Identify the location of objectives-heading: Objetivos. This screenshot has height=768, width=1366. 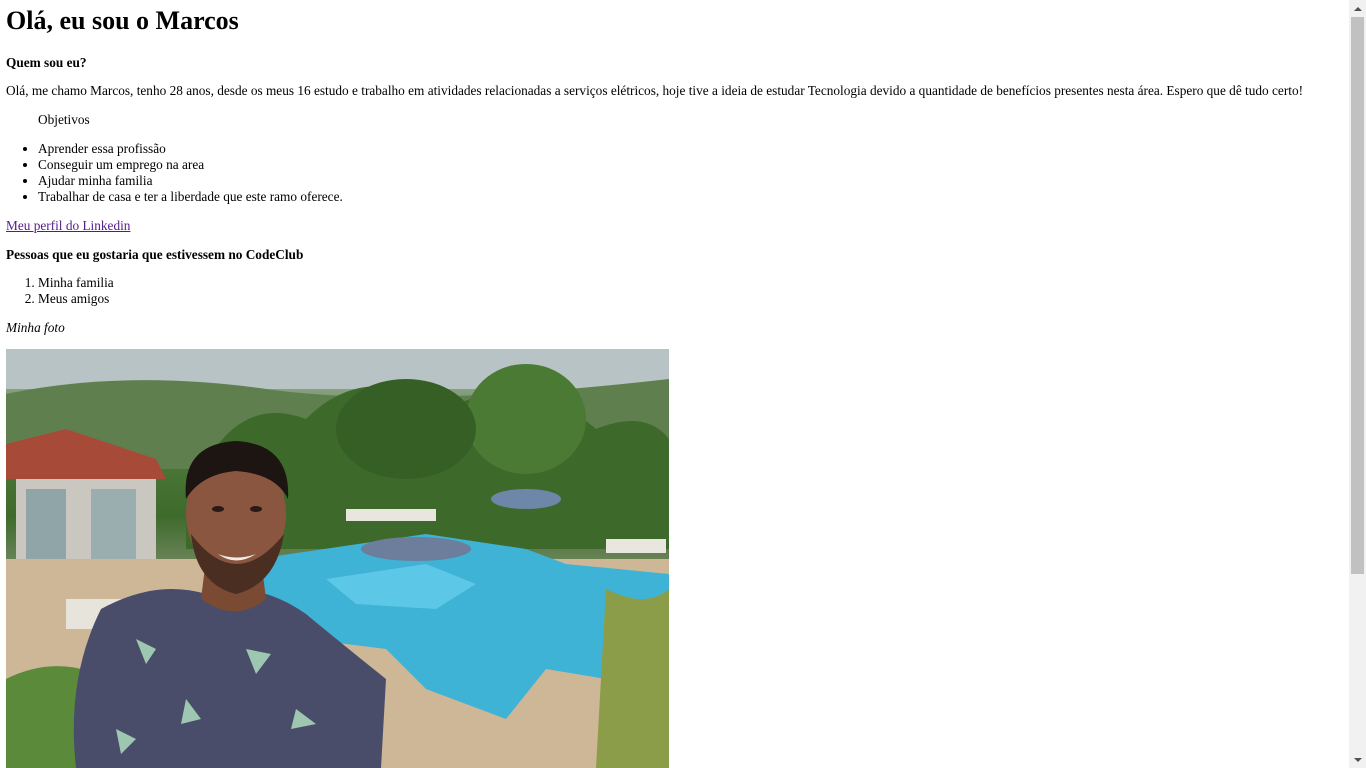
(64, 119).